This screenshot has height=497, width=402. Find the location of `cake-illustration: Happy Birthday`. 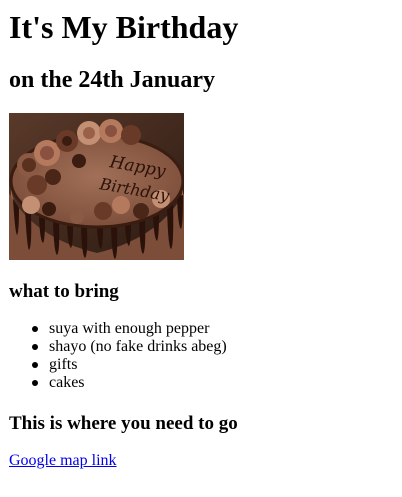

cake-illustration: Happy Birthday is located at coordinates (96, 186).